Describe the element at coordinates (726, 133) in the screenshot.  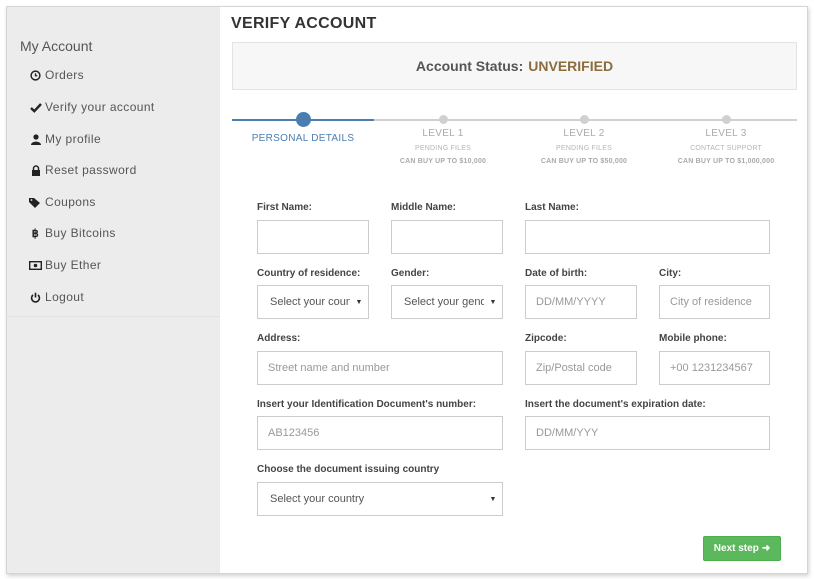
I see `step-label: LEVEL 3` at that location.